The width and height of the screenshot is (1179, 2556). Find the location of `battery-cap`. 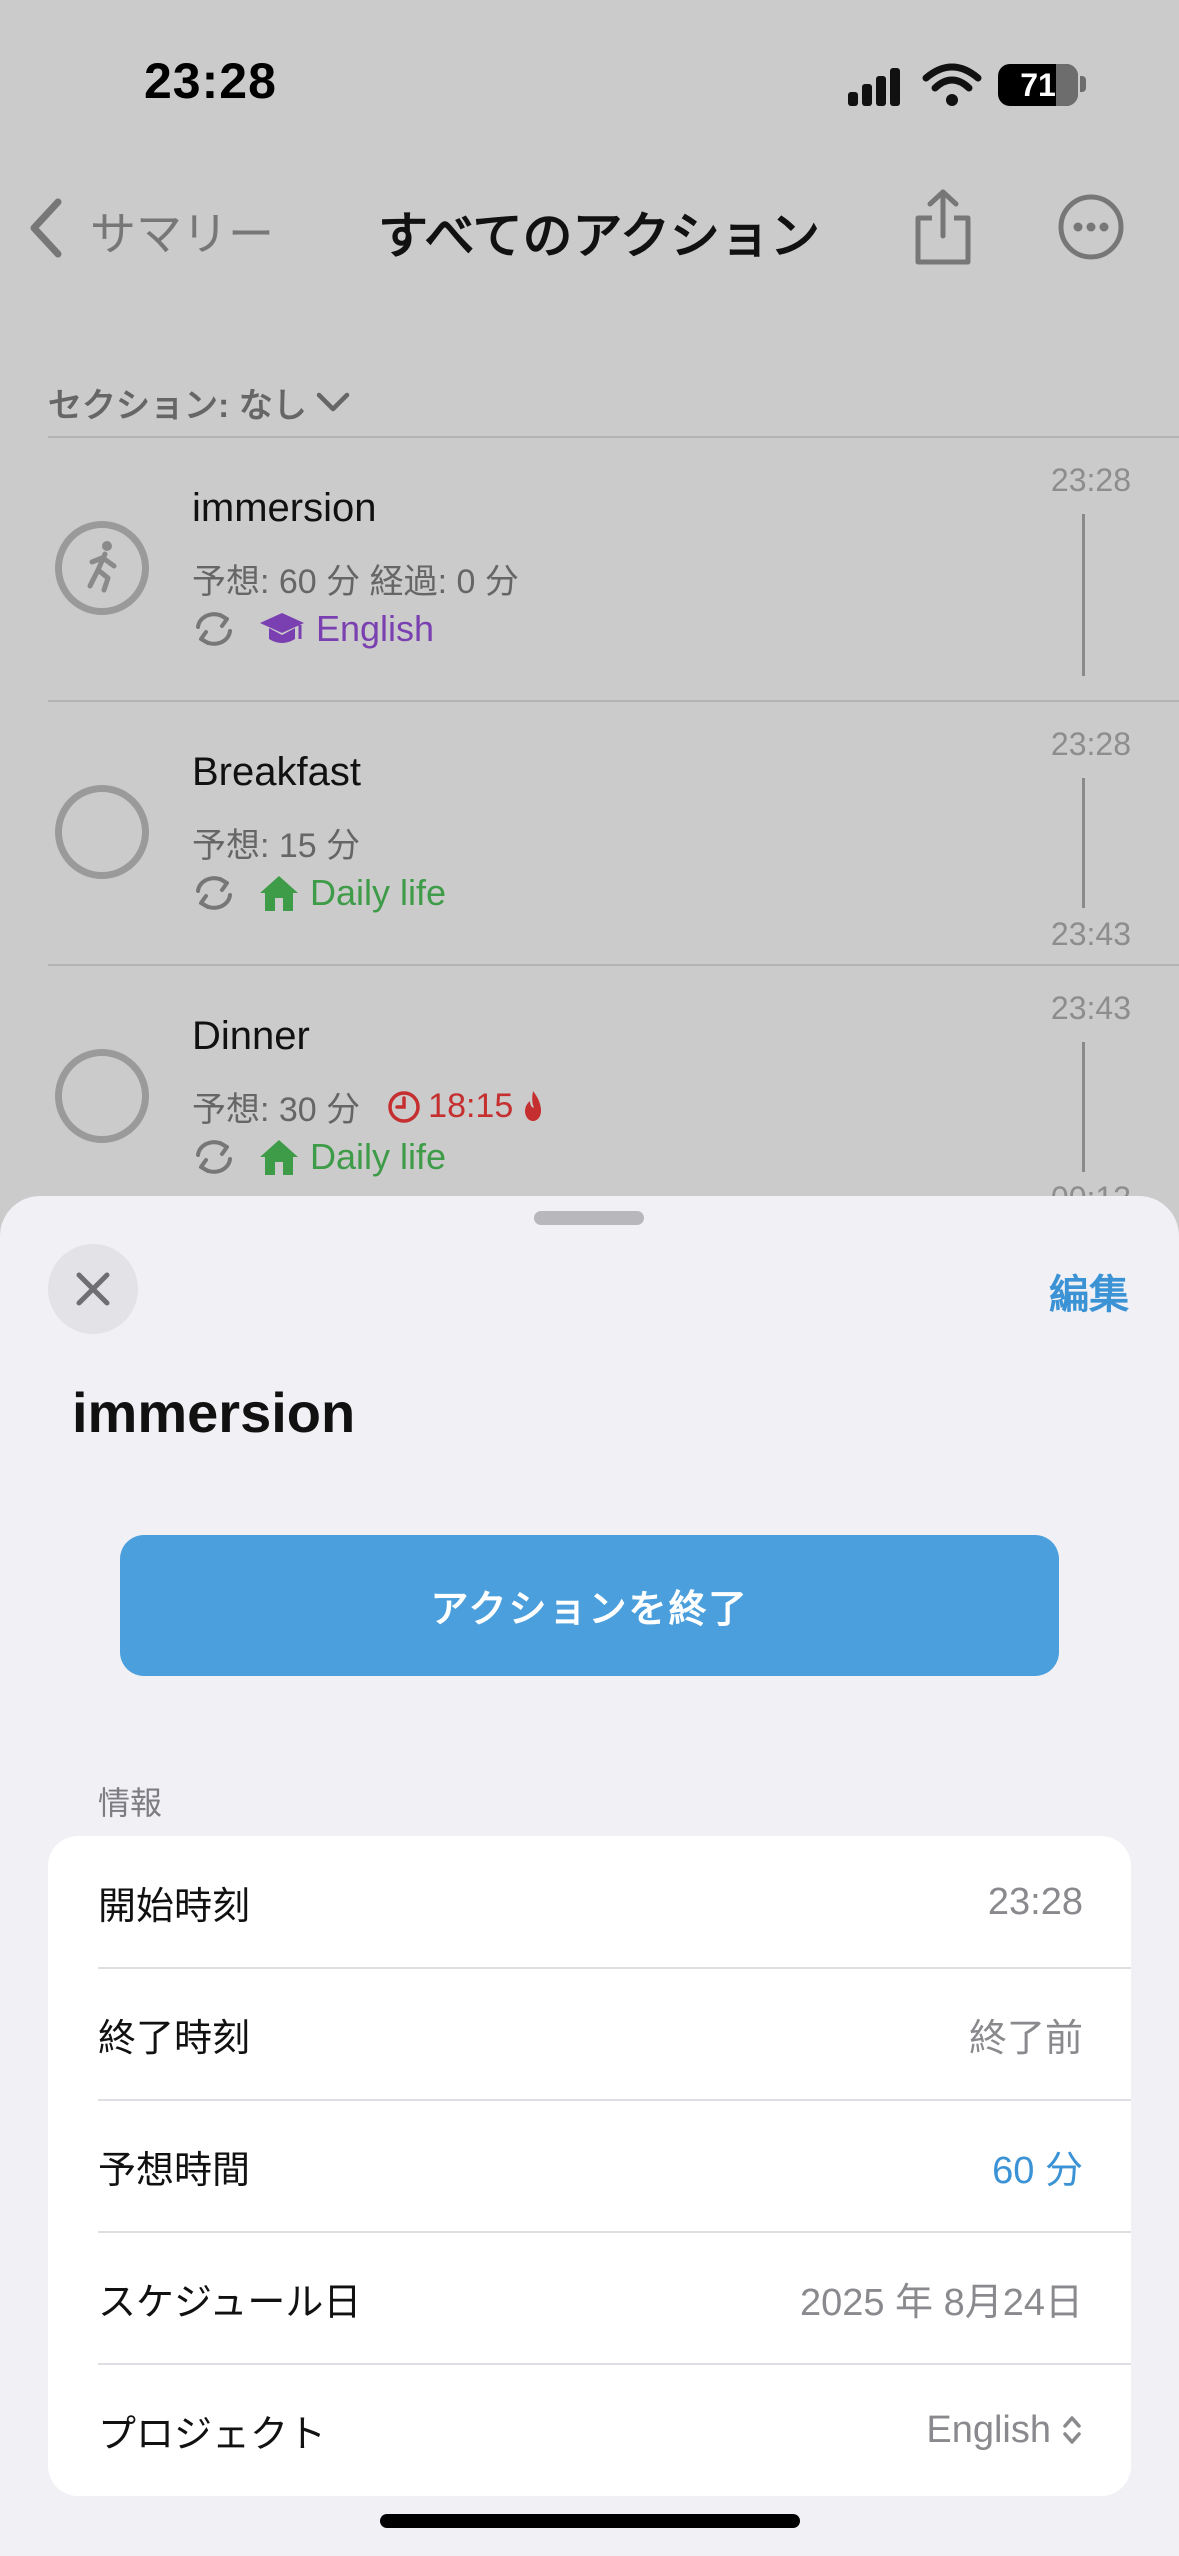

battery-cap is located at coordinates (1083, 84).